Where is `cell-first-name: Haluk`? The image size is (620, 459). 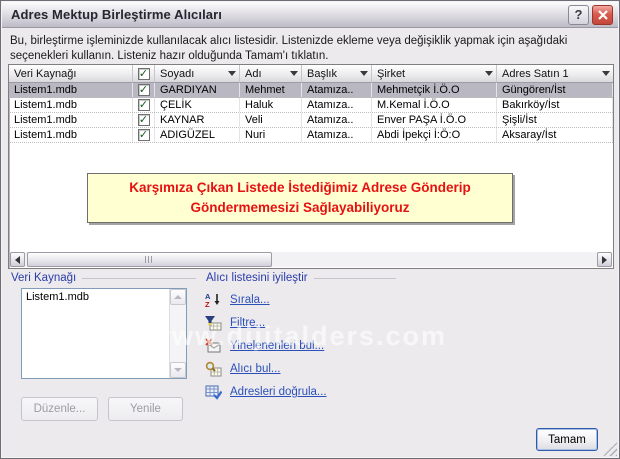
cell-first-name: Haluk is located at coordinates (271, 105).